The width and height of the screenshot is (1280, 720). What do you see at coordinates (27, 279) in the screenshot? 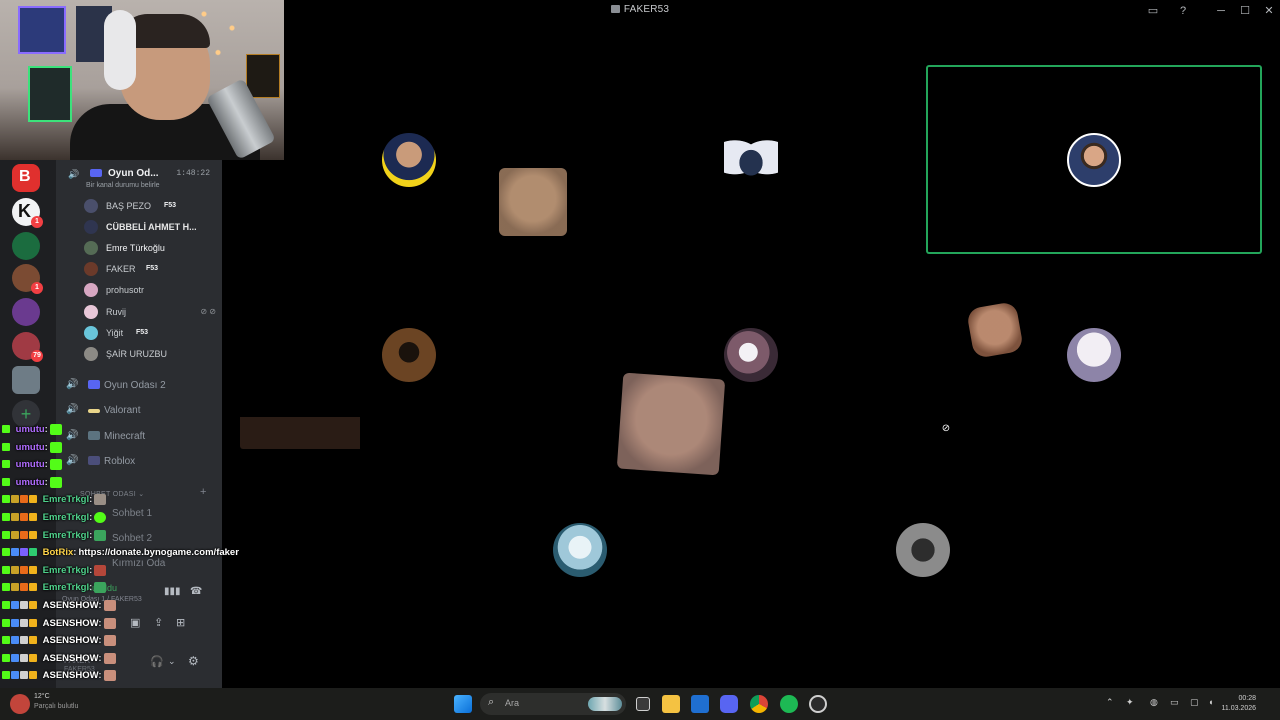
I see `server-icon-avatar: 1` at bounding box center [27, 279].